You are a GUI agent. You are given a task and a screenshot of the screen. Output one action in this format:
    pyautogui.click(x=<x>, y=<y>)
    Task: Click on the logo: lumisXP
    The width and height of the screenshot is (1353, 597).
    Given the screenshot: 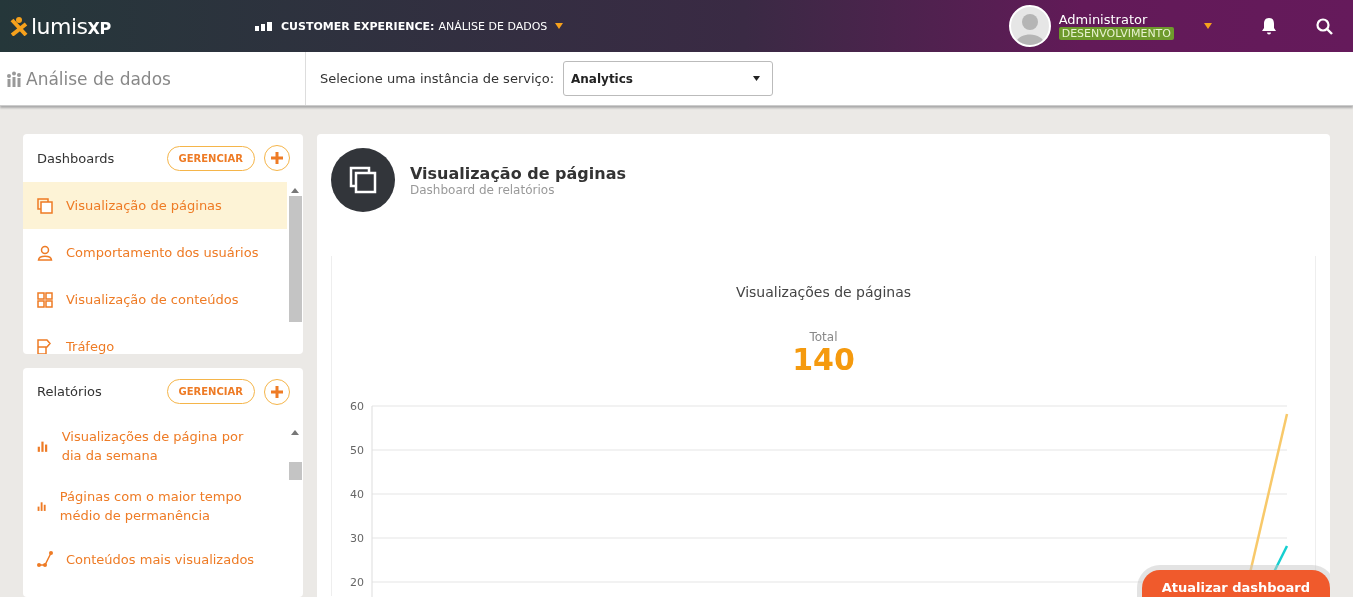 What is the action you would take?
    pyautogui.click(x=132, y=26)
    